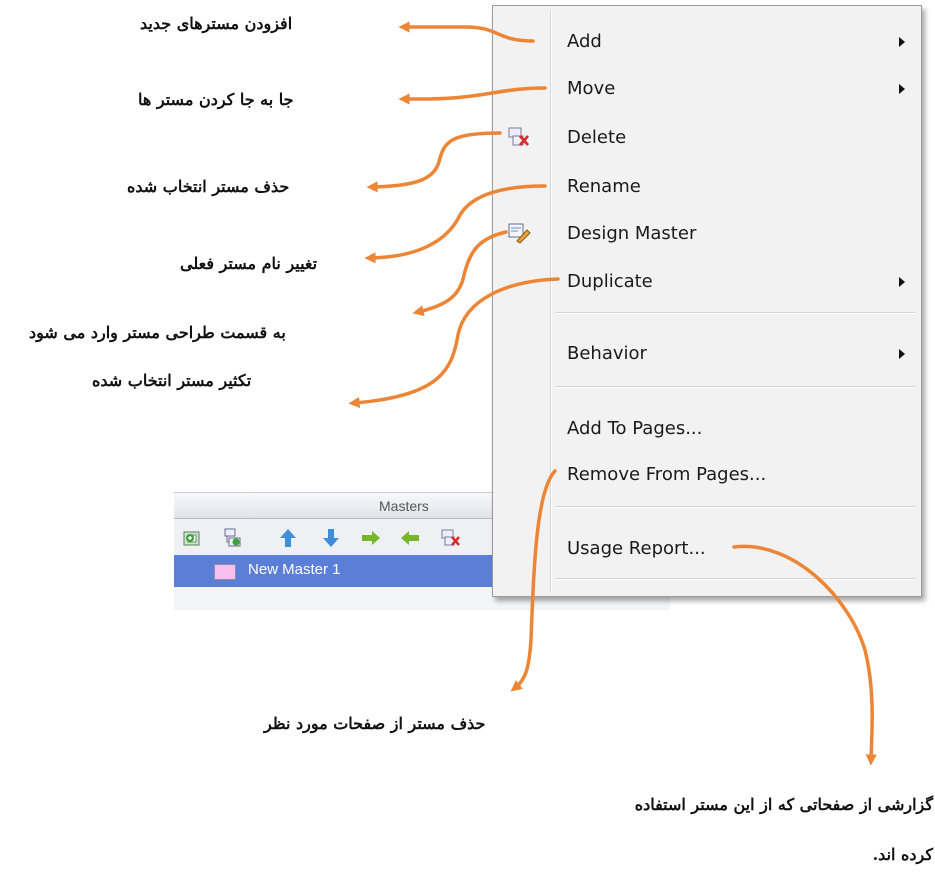  What do you see at coordinates (454, 343) in the screenshot?
I see `arrow-duplicate` at bounding box center [454, 343].